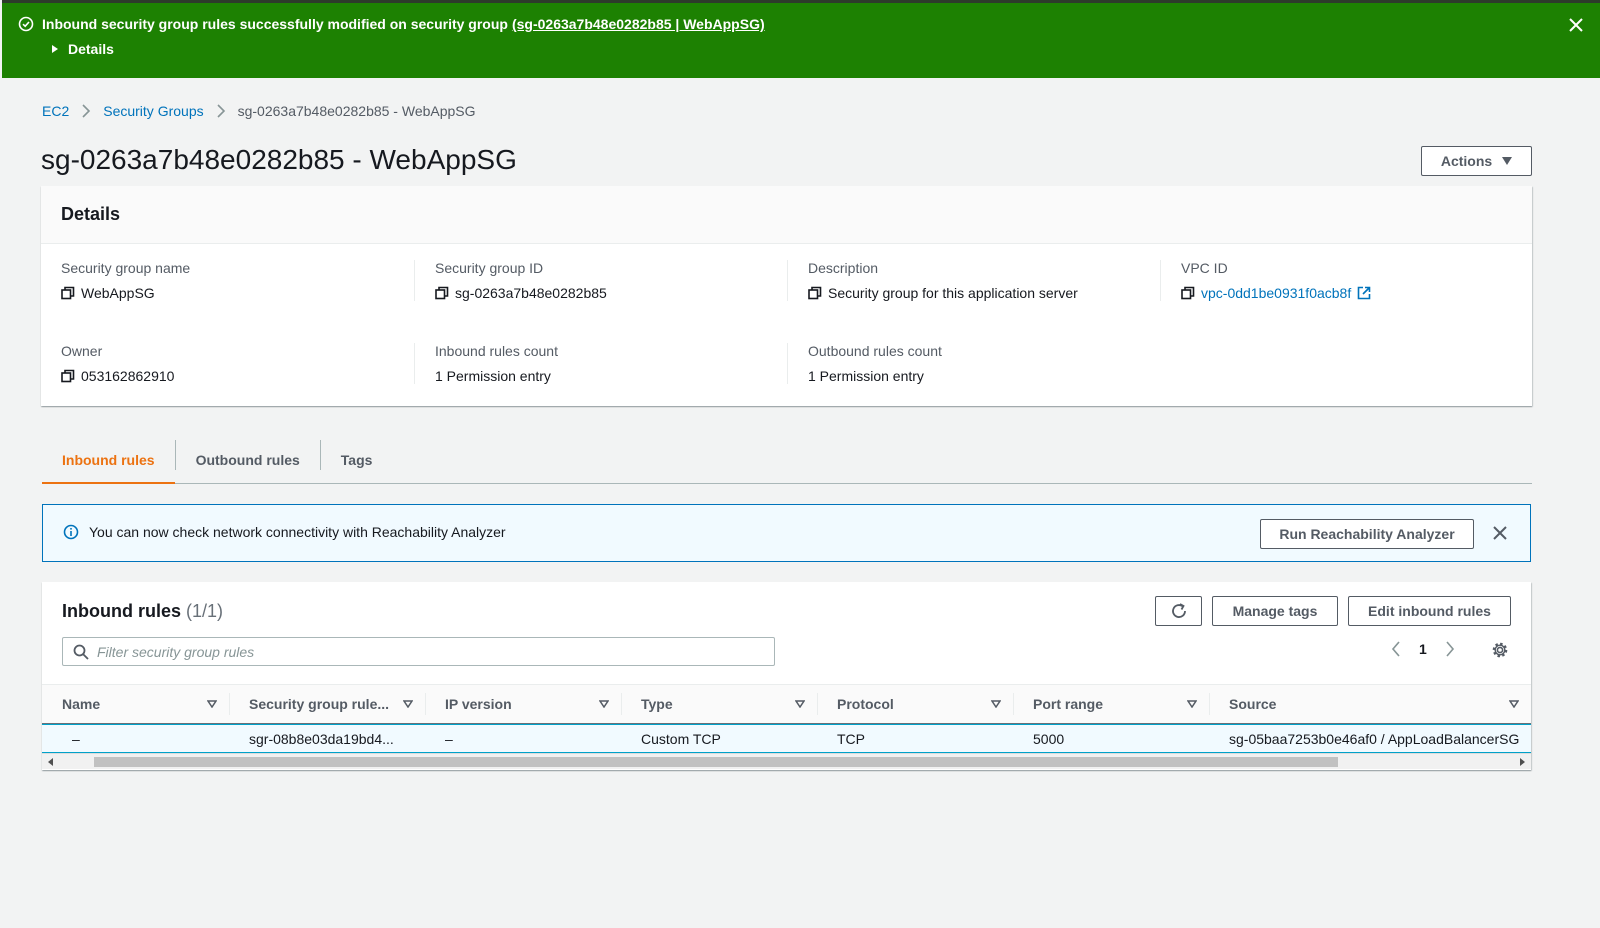 This screenshot has height=928, width=1600. What do you see at coordinates (716, 762) in the screenshot?
I see `scrollbar-thumb` at bounding box center [716, 762].